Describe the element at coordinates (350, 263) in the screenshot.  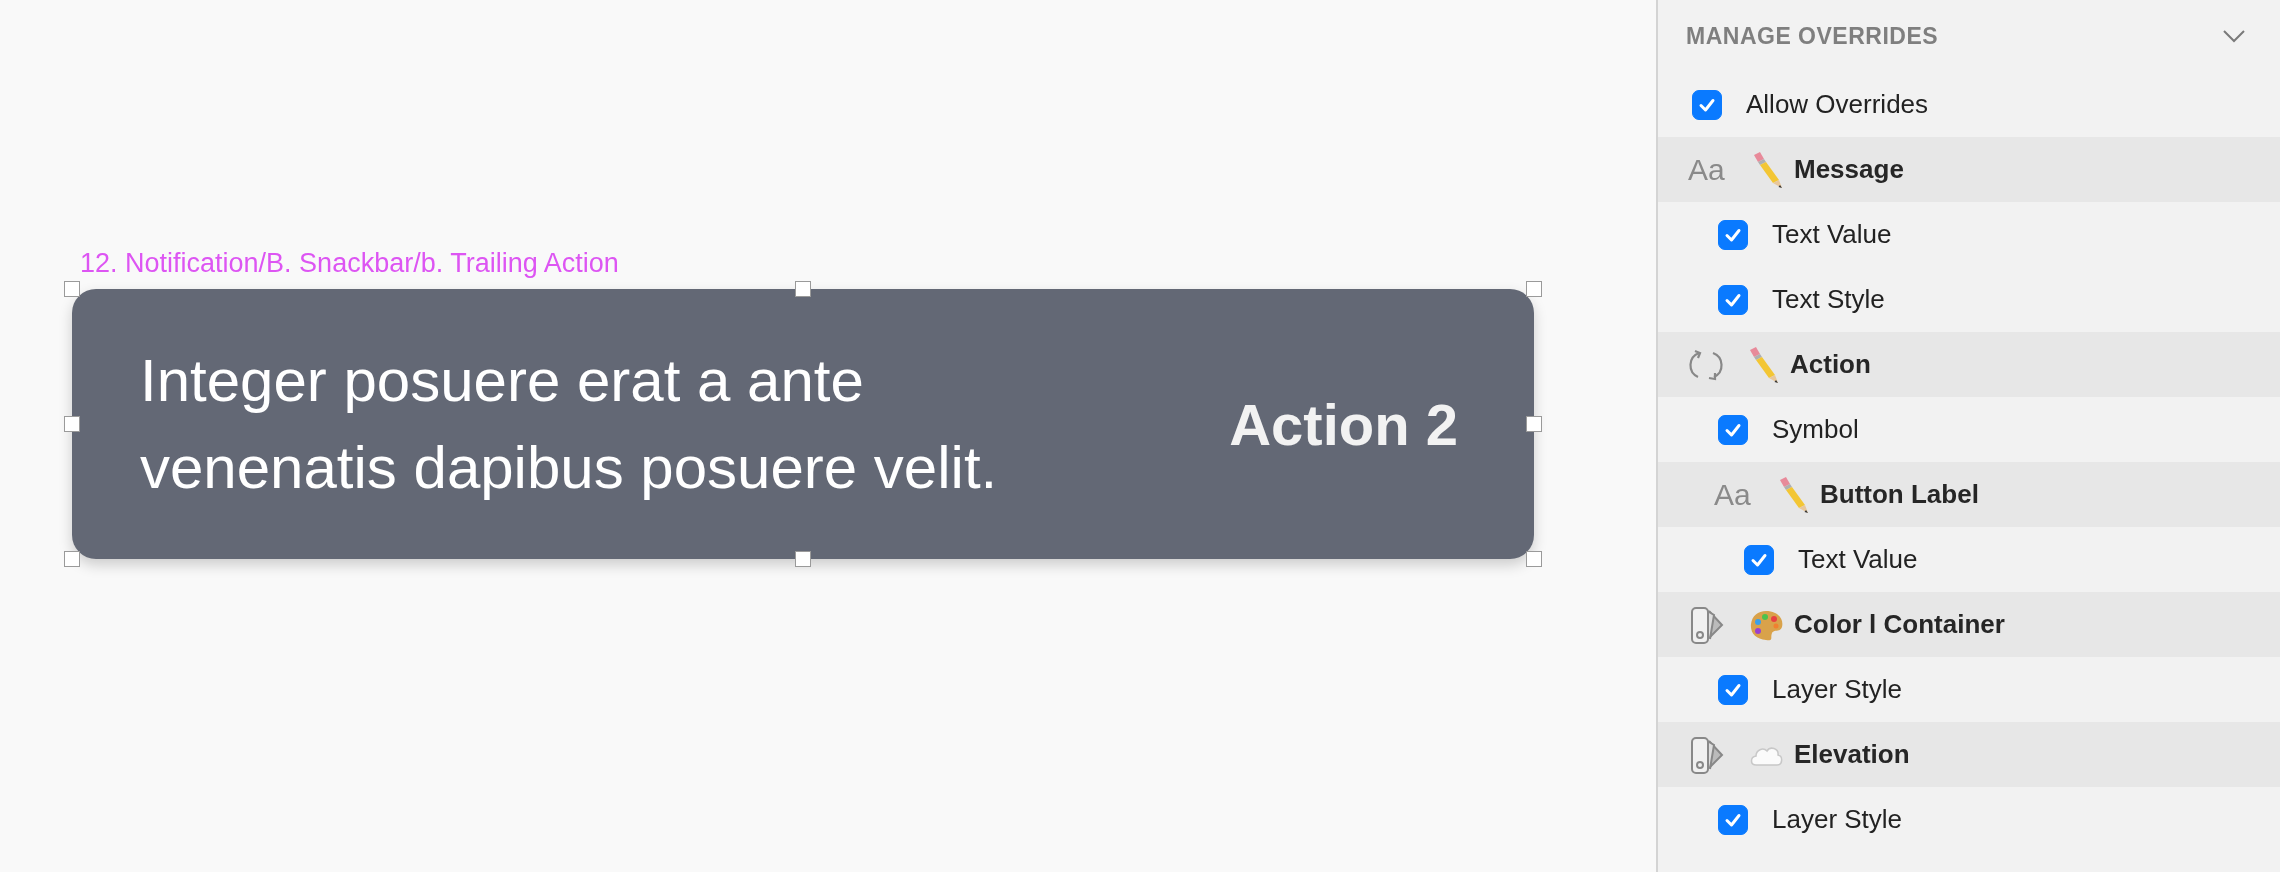
I see `layer-name: 12. Notification/B. Snackbar/b. Trailing Action` at that location.